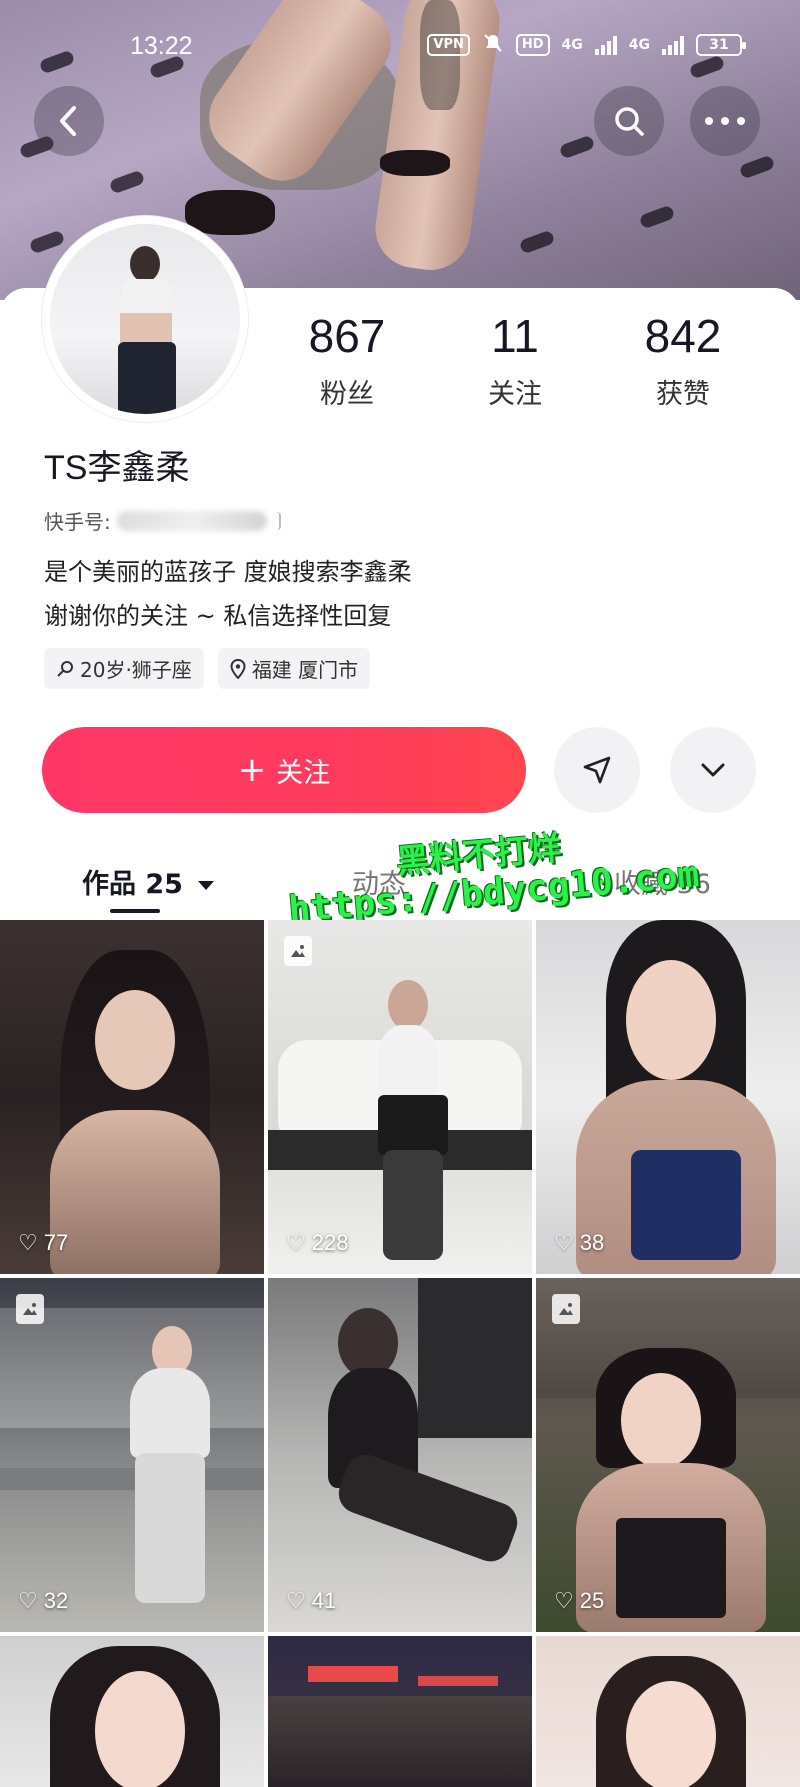 Image resolution: width=800 pixels, height=1787 pixels. Describe the element at coordinates (56, 1242) in the screenshot. I see `post-like-count: 77` at that location.